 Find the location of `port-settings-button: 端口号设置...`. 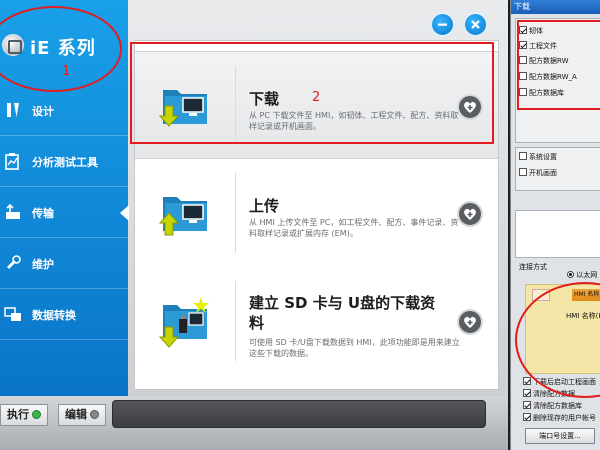

port-settings-button: 端口号设置... is located at coordinates (560, 436).